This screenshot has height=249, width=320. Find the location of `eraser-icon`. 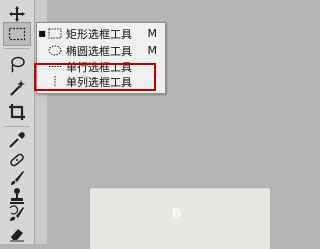

eraser-icon is located at coordinates (17, 235).